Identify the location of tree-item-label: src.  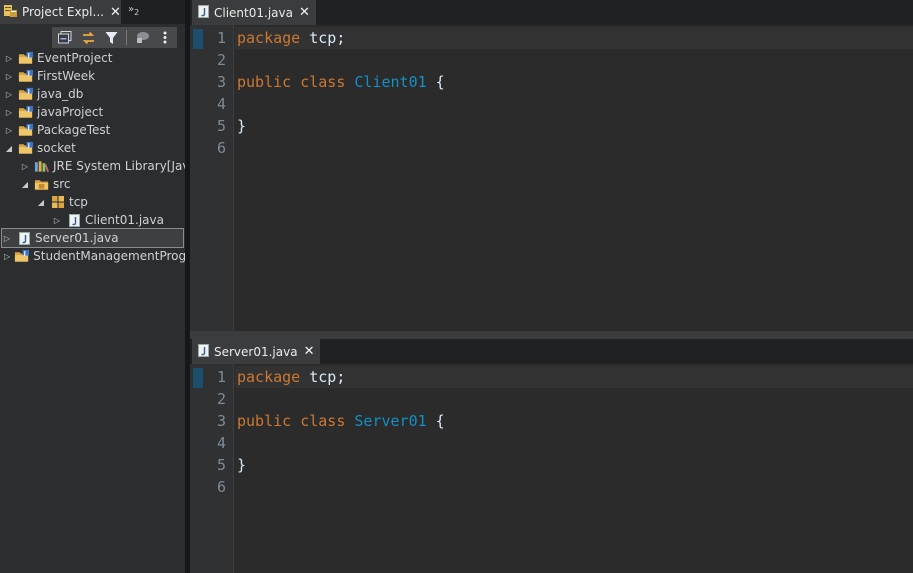
(62, 184).